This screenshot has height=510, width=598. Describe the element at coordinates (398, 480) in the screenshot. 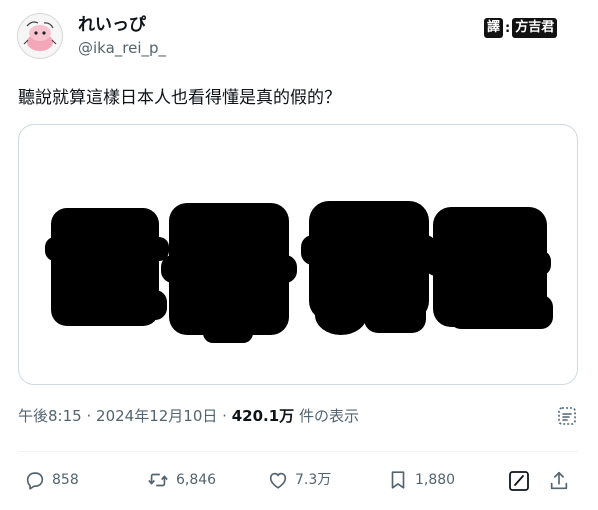

I see `bookmark-icon` at that location.